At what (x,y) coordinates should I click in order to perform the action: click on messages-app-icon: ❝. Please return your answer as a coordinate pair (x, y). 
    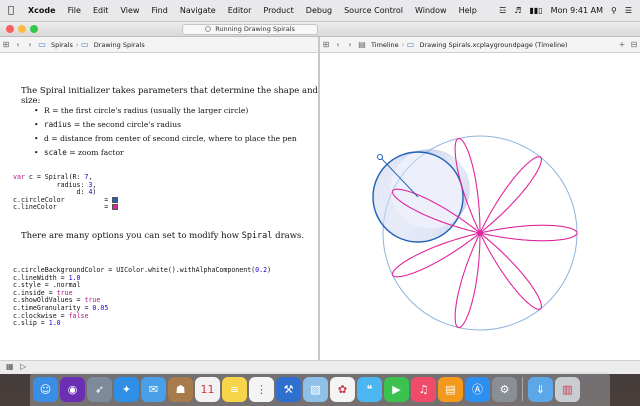
    Looking at the image, I should click on (369, 389).